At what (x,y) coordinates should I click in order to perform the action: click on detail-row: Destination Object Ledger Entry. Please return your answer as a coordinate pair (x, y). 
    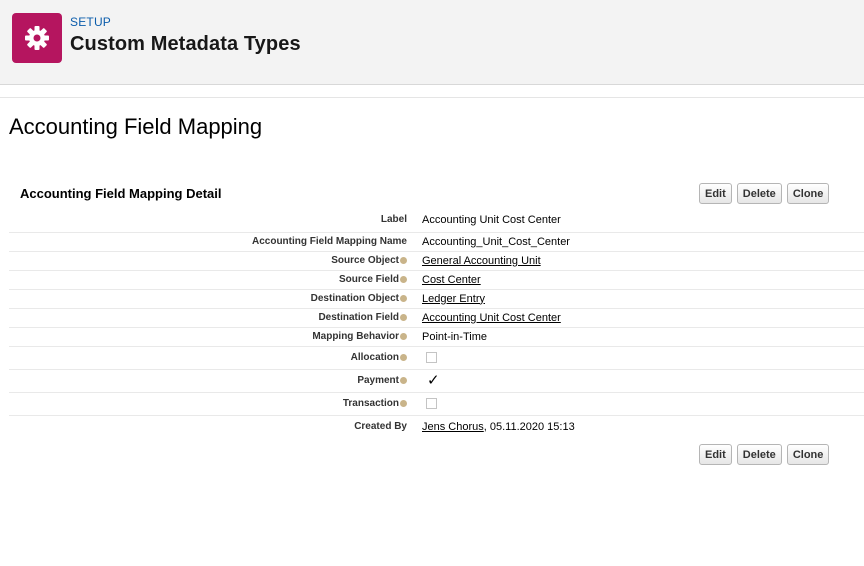
    Looking at the image, I should click on (436, 298).